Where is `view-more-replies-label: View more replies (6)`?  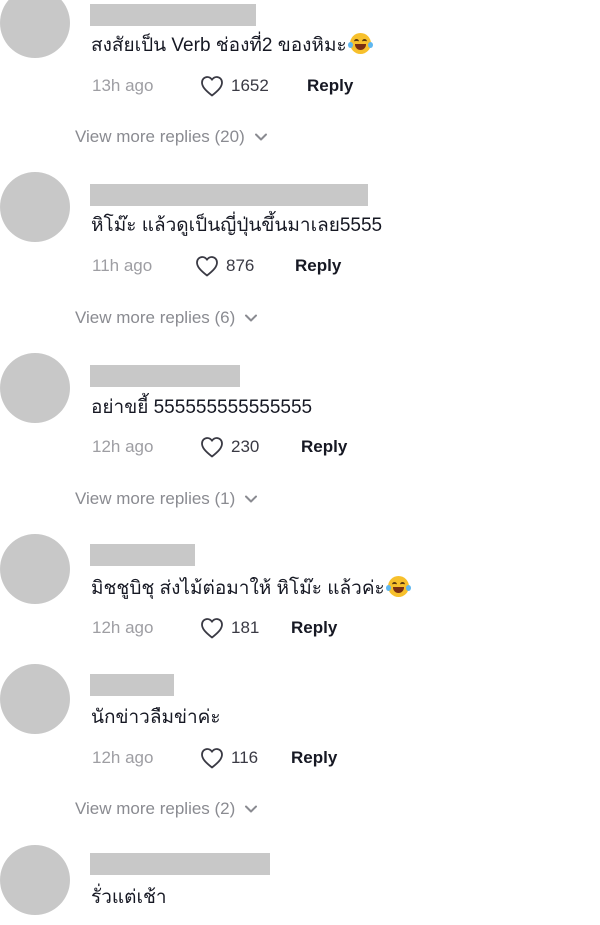 view-more-replies-label: View more replies (6) is located at coordinates (155, 317).